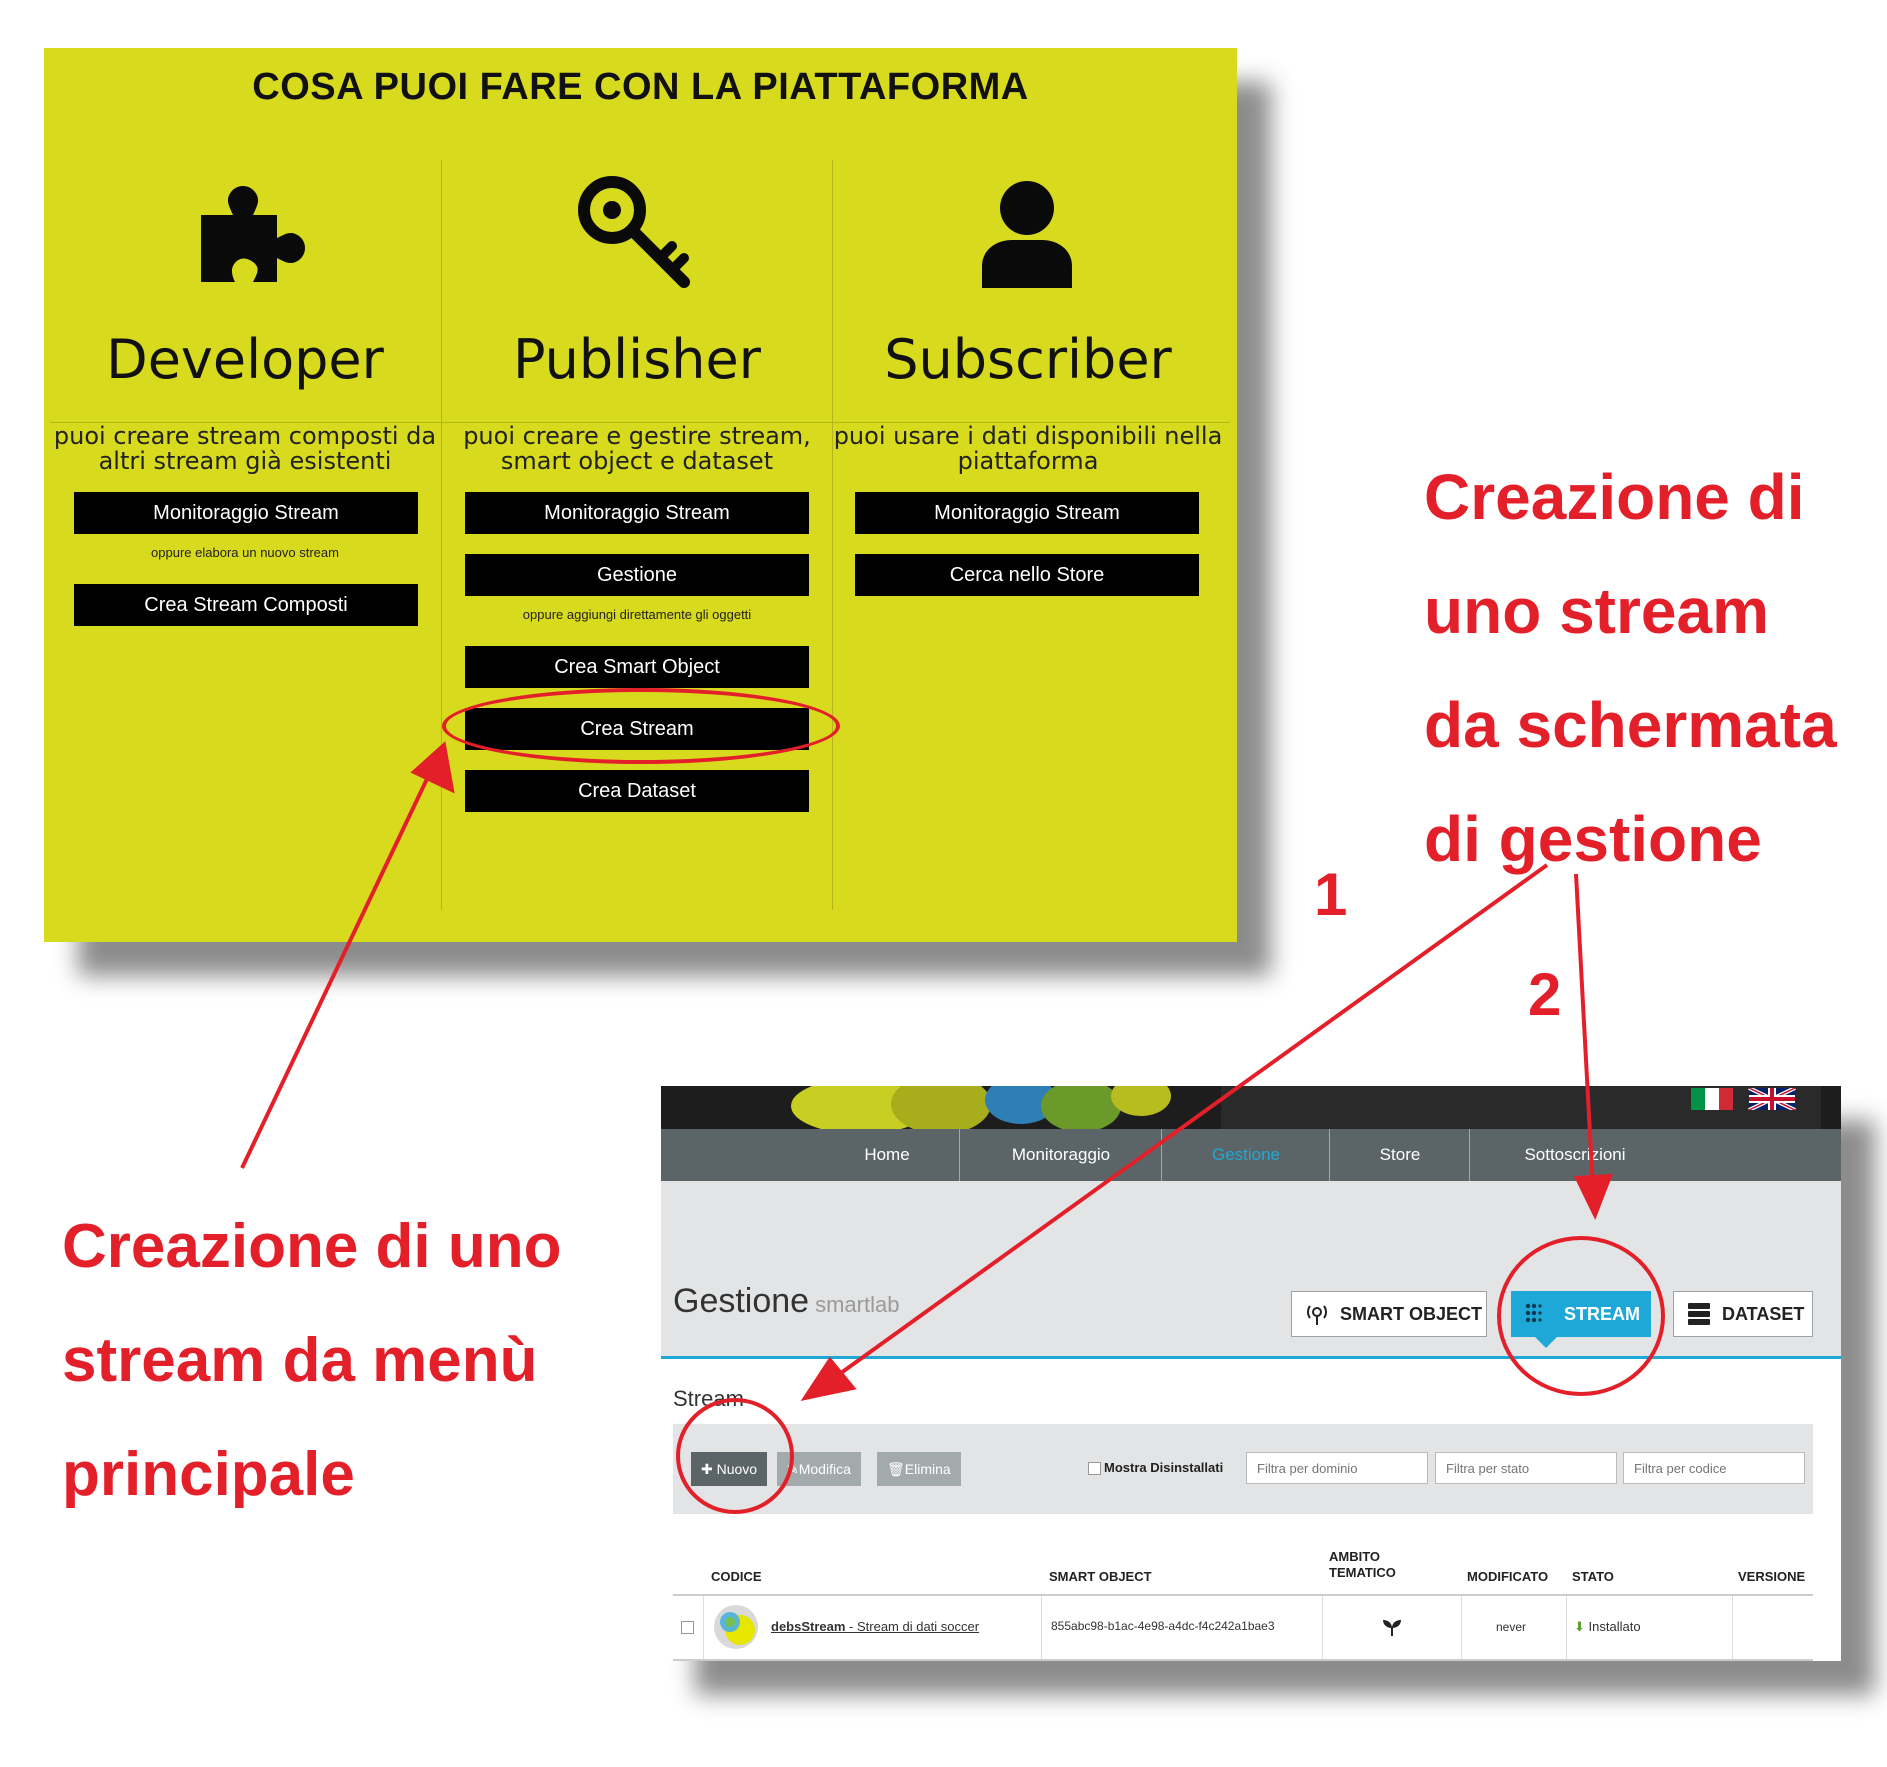 The width and height of the screenshot is (1887, 1767). What do you see at coordinates (1593, 1047) in the screenshot?
I see `arrow-2-to-stream-tab` at bounding box center [1593, 1047].